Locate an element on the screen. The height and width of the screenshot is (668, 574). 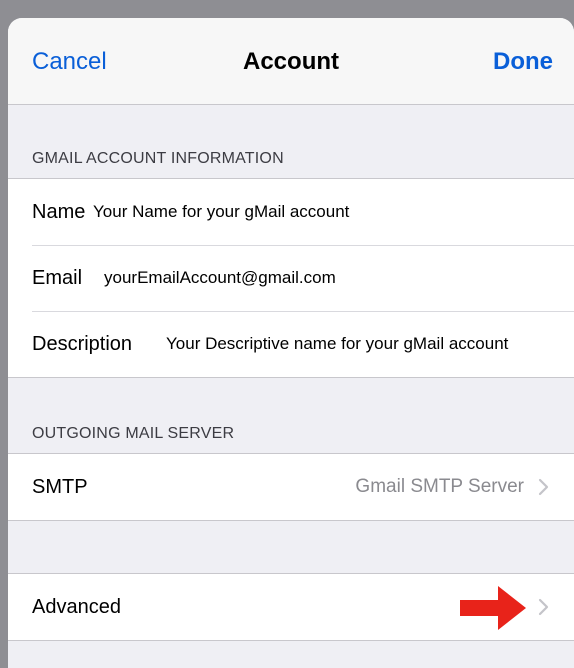
section-header-gmail-account: GMAIL ACCOUNT INFORMATION is located at coordinates (158, 158).